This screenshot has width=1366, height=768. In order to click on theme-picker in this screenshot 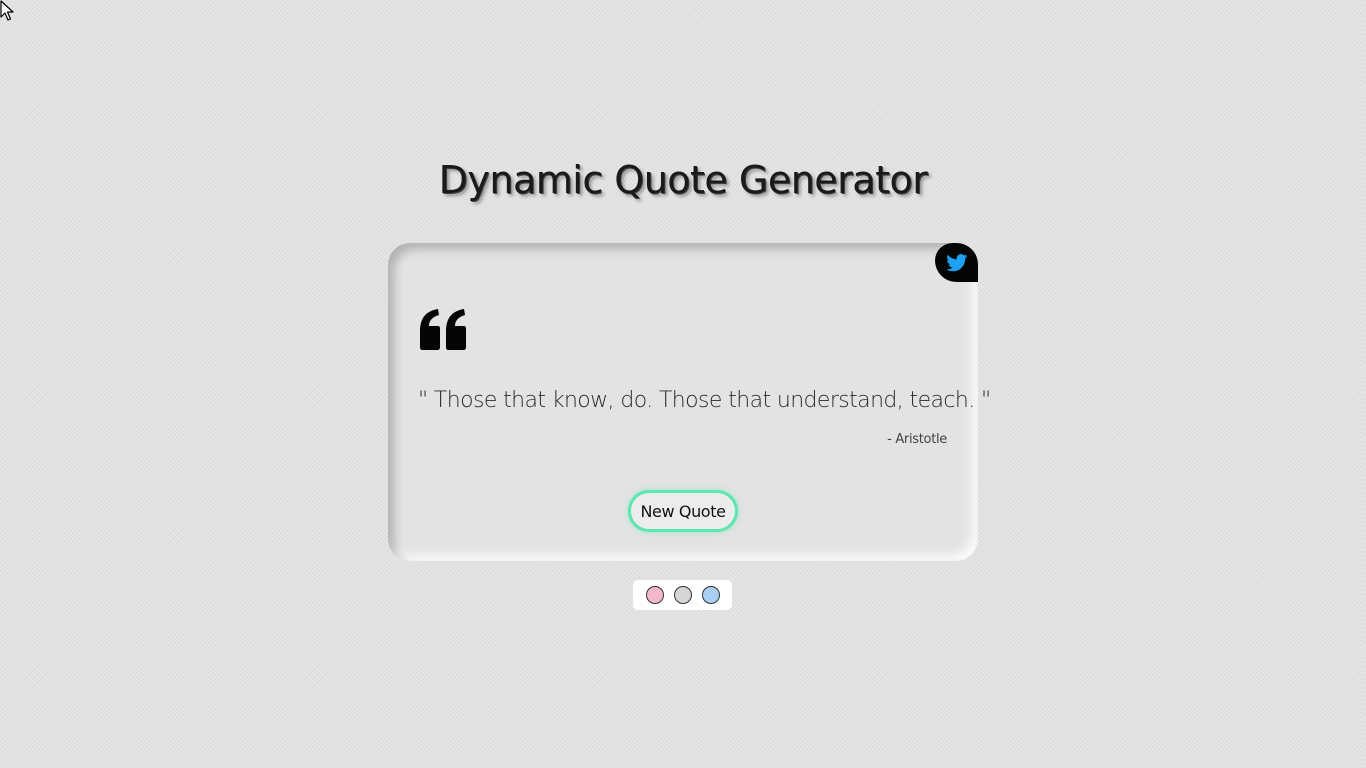, I will do `click(682, 595)`.